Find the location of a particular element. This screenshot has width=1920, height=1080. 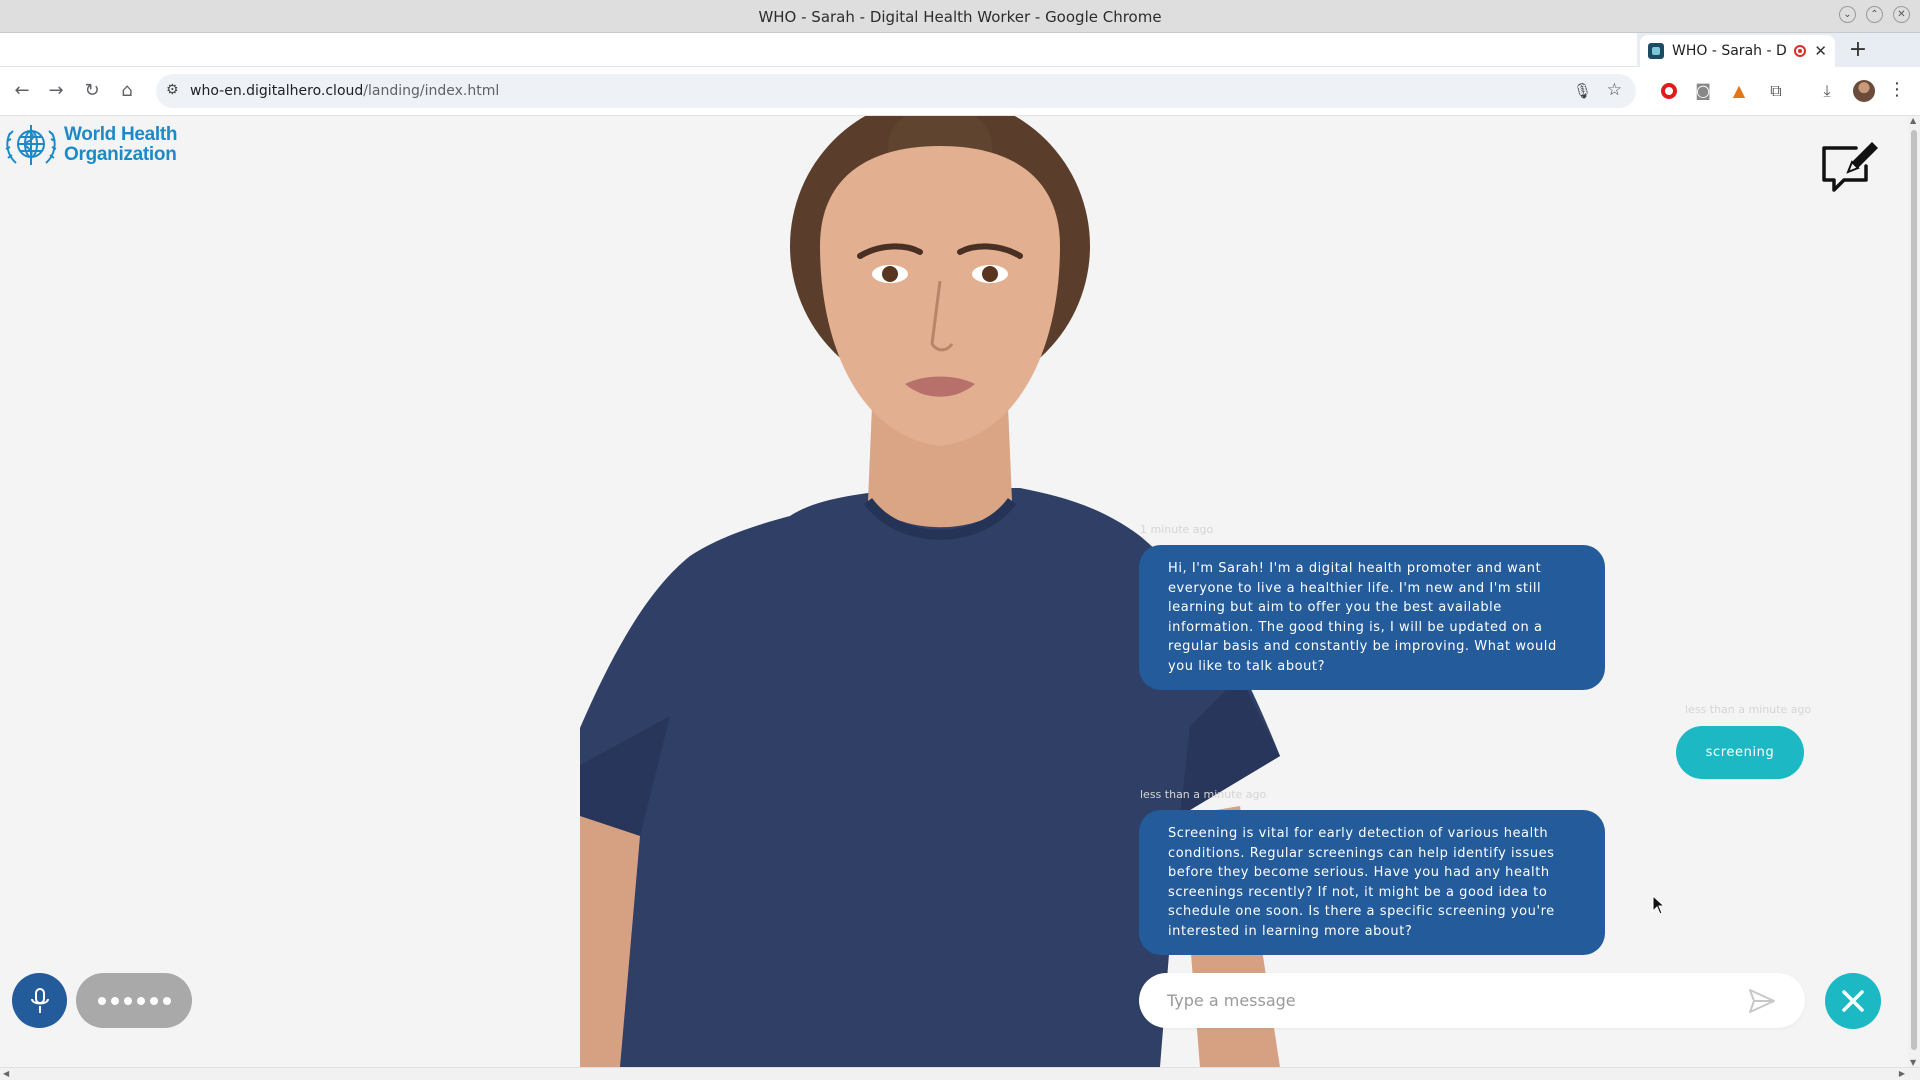

recording-indicator-icon is located at coordinates (1800, 51).